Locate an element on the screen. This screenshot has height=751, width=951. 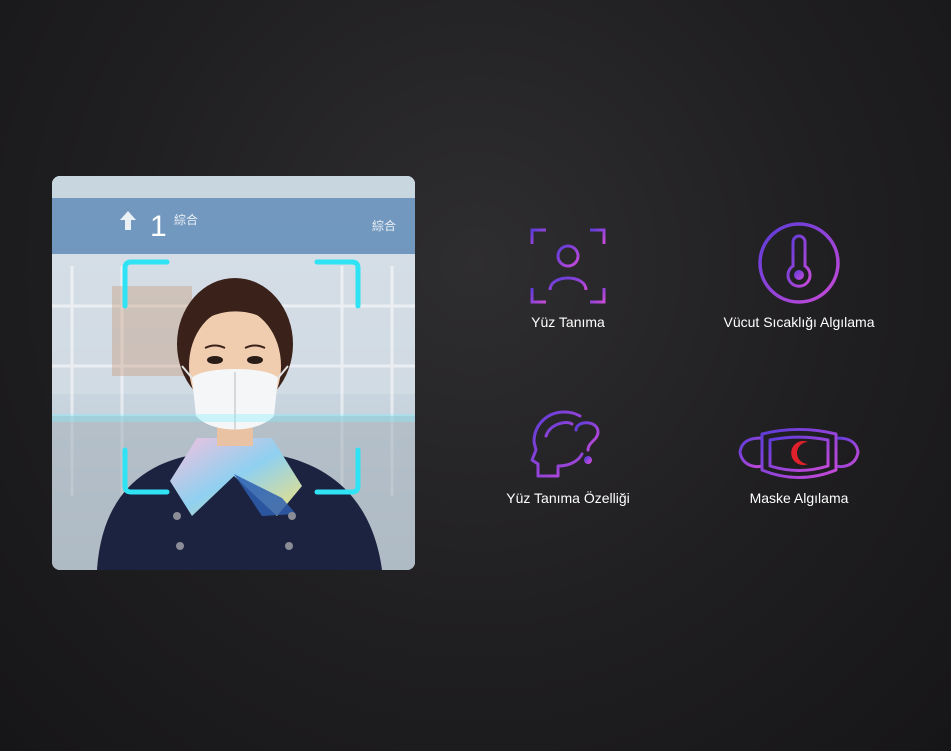
feature-label: Maske Algılama is located at coordinates (799, 498).